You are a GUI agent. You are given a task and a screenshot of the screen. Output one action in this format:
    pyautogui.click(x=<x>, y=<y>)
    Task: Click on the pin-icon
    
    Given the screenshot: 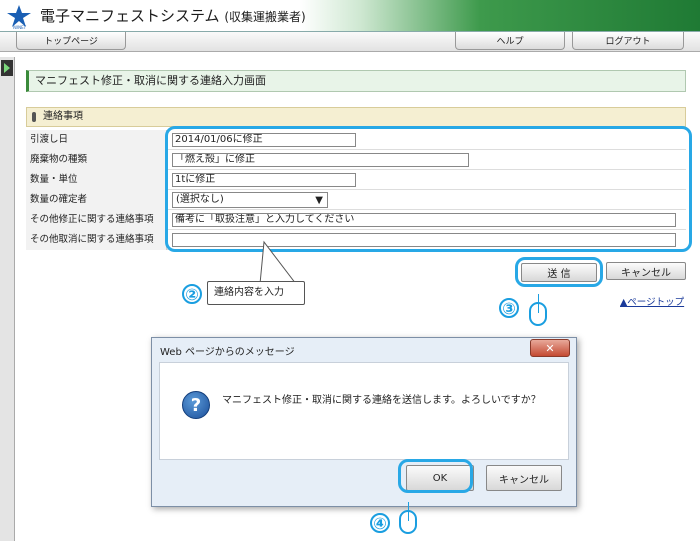 What is the action you would take?
    pyautogui.click(x=34, y=117)
    